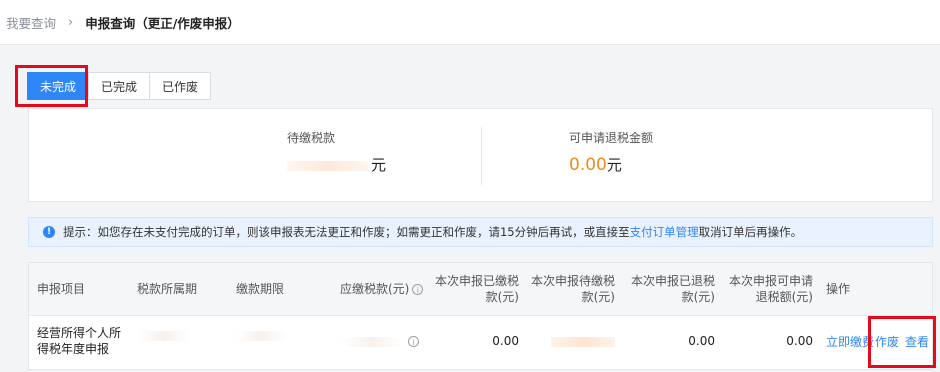 Image resolution: width=940 pixels, height=372 pixels. What do you see at coordinates (766, 289) in the screenshot?
I see `header-refundable: 本次申报可申请 退税额(元)` at bounding box center [766, 289].